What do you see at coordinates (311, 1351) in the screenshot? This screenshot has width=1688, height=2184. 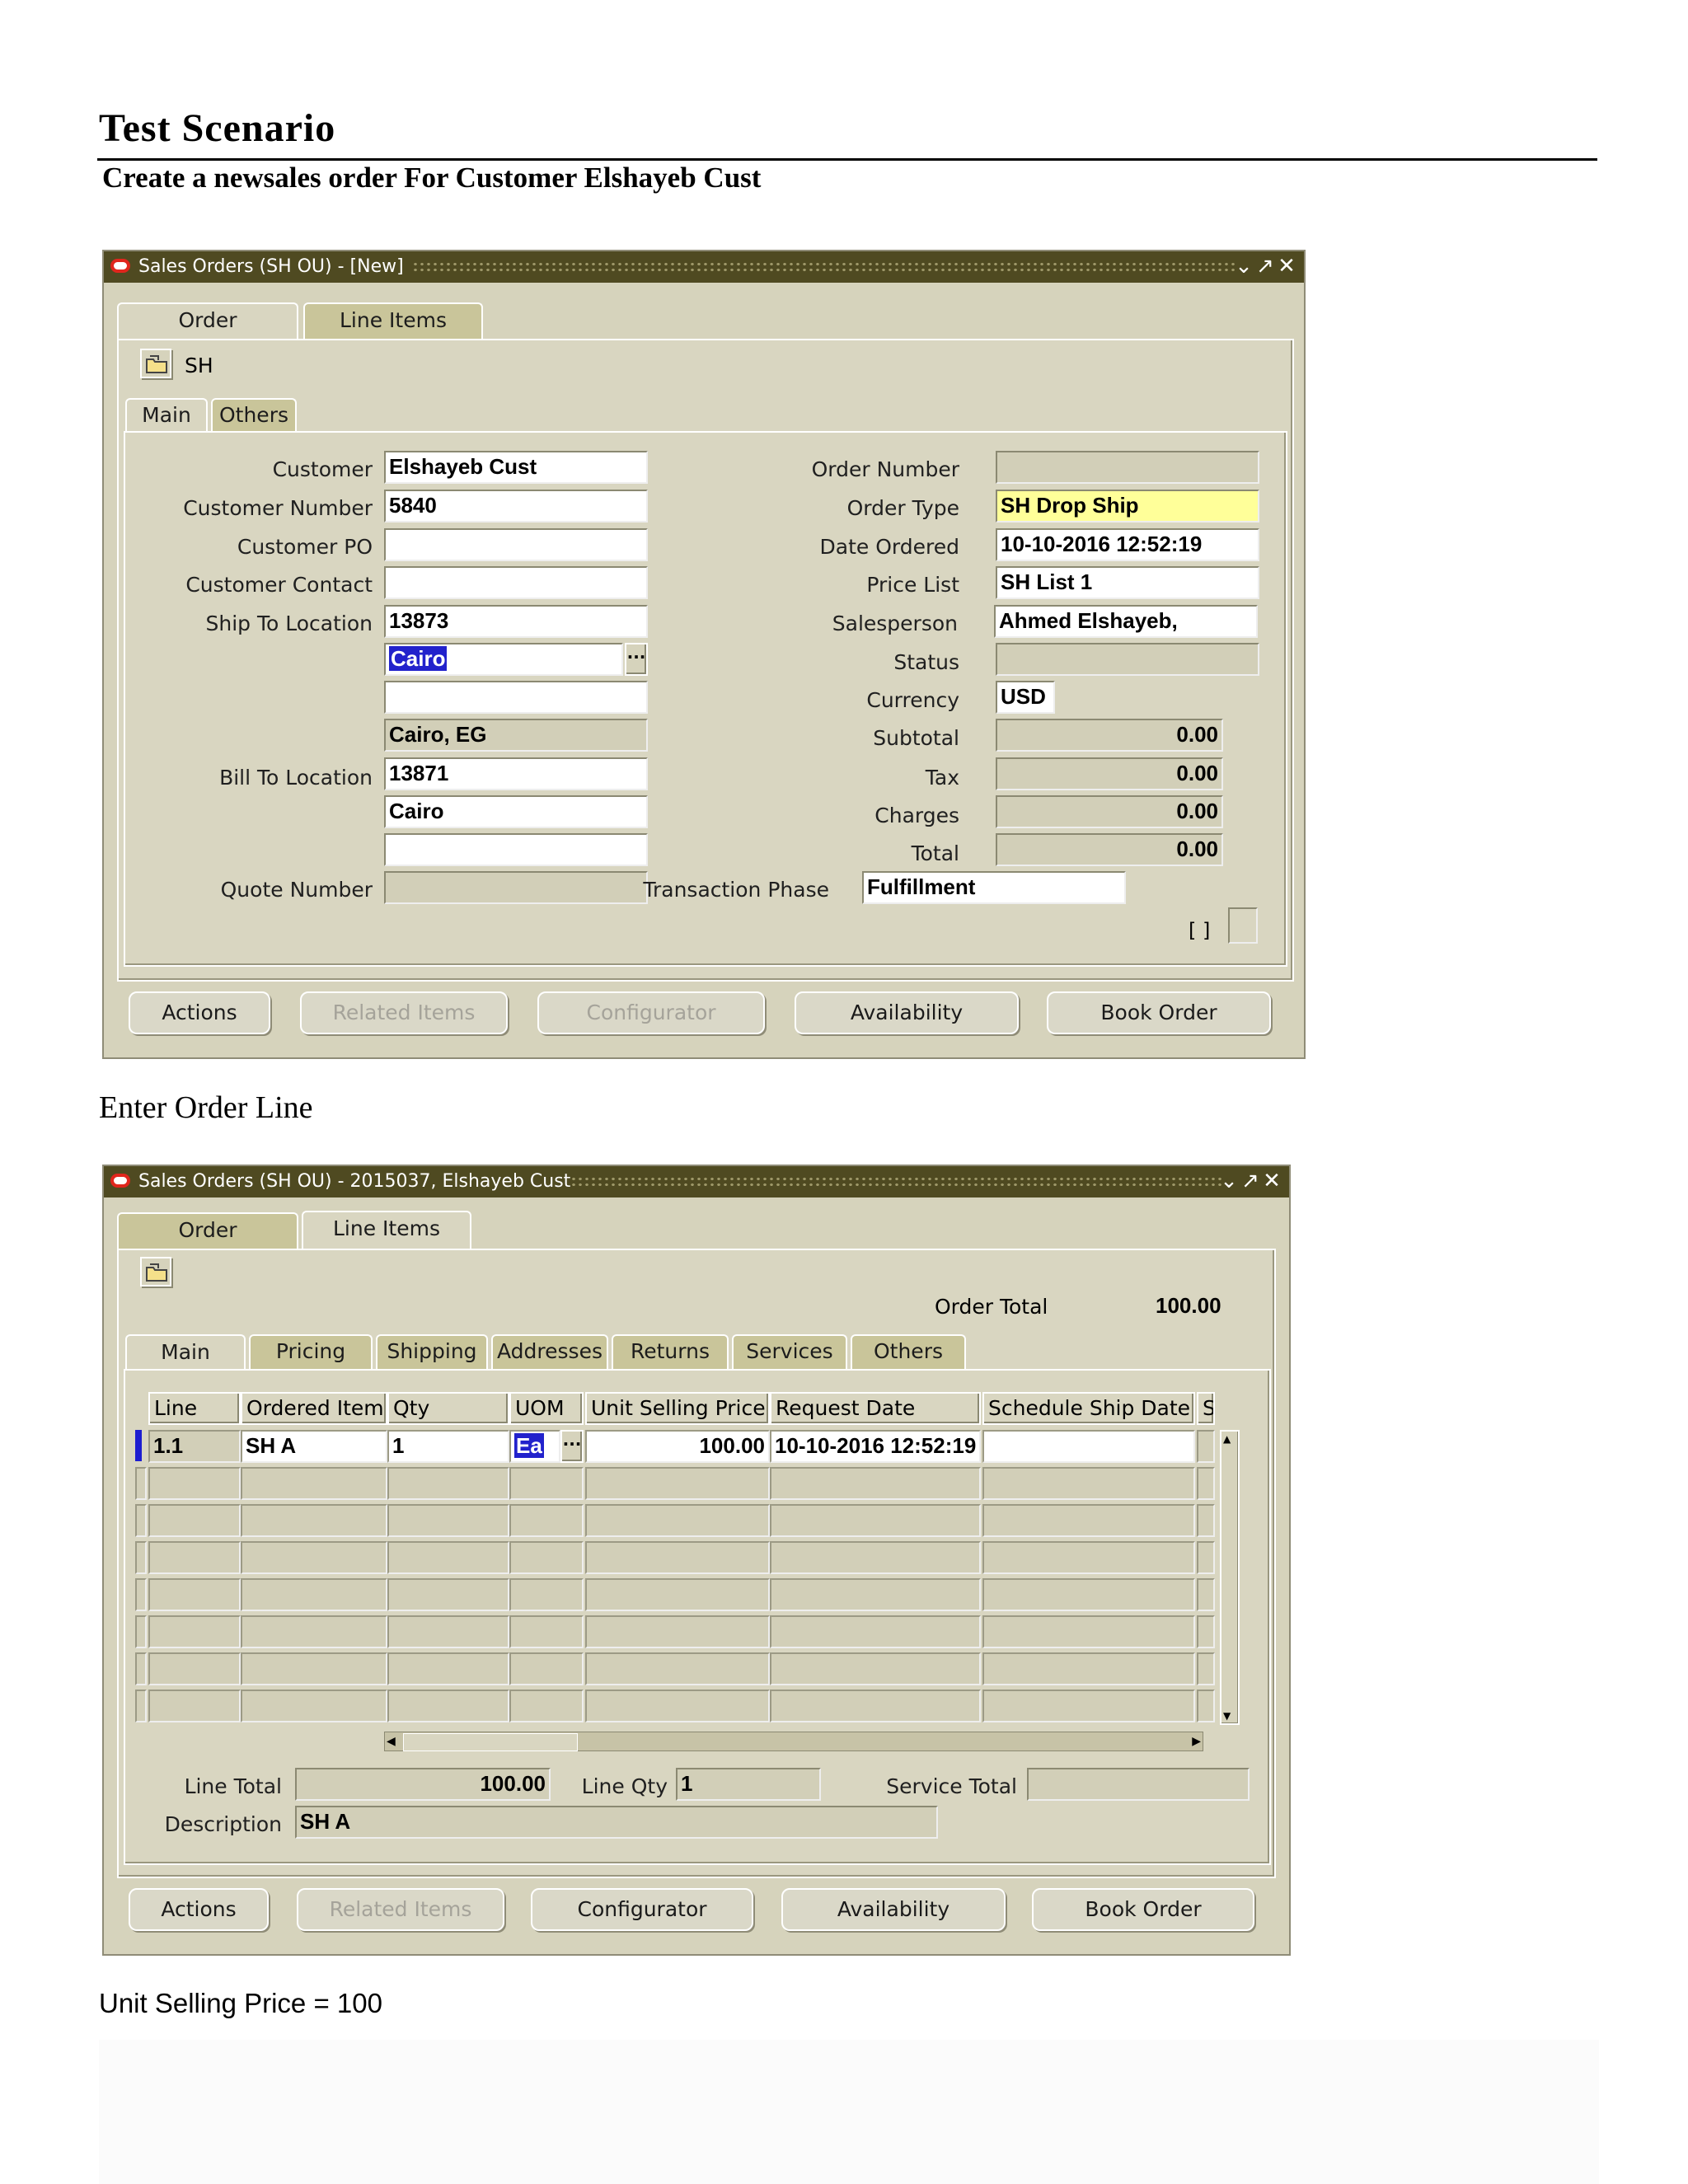 I see `subtab-pricing: Pricing` at bounding box center [311, 1351].